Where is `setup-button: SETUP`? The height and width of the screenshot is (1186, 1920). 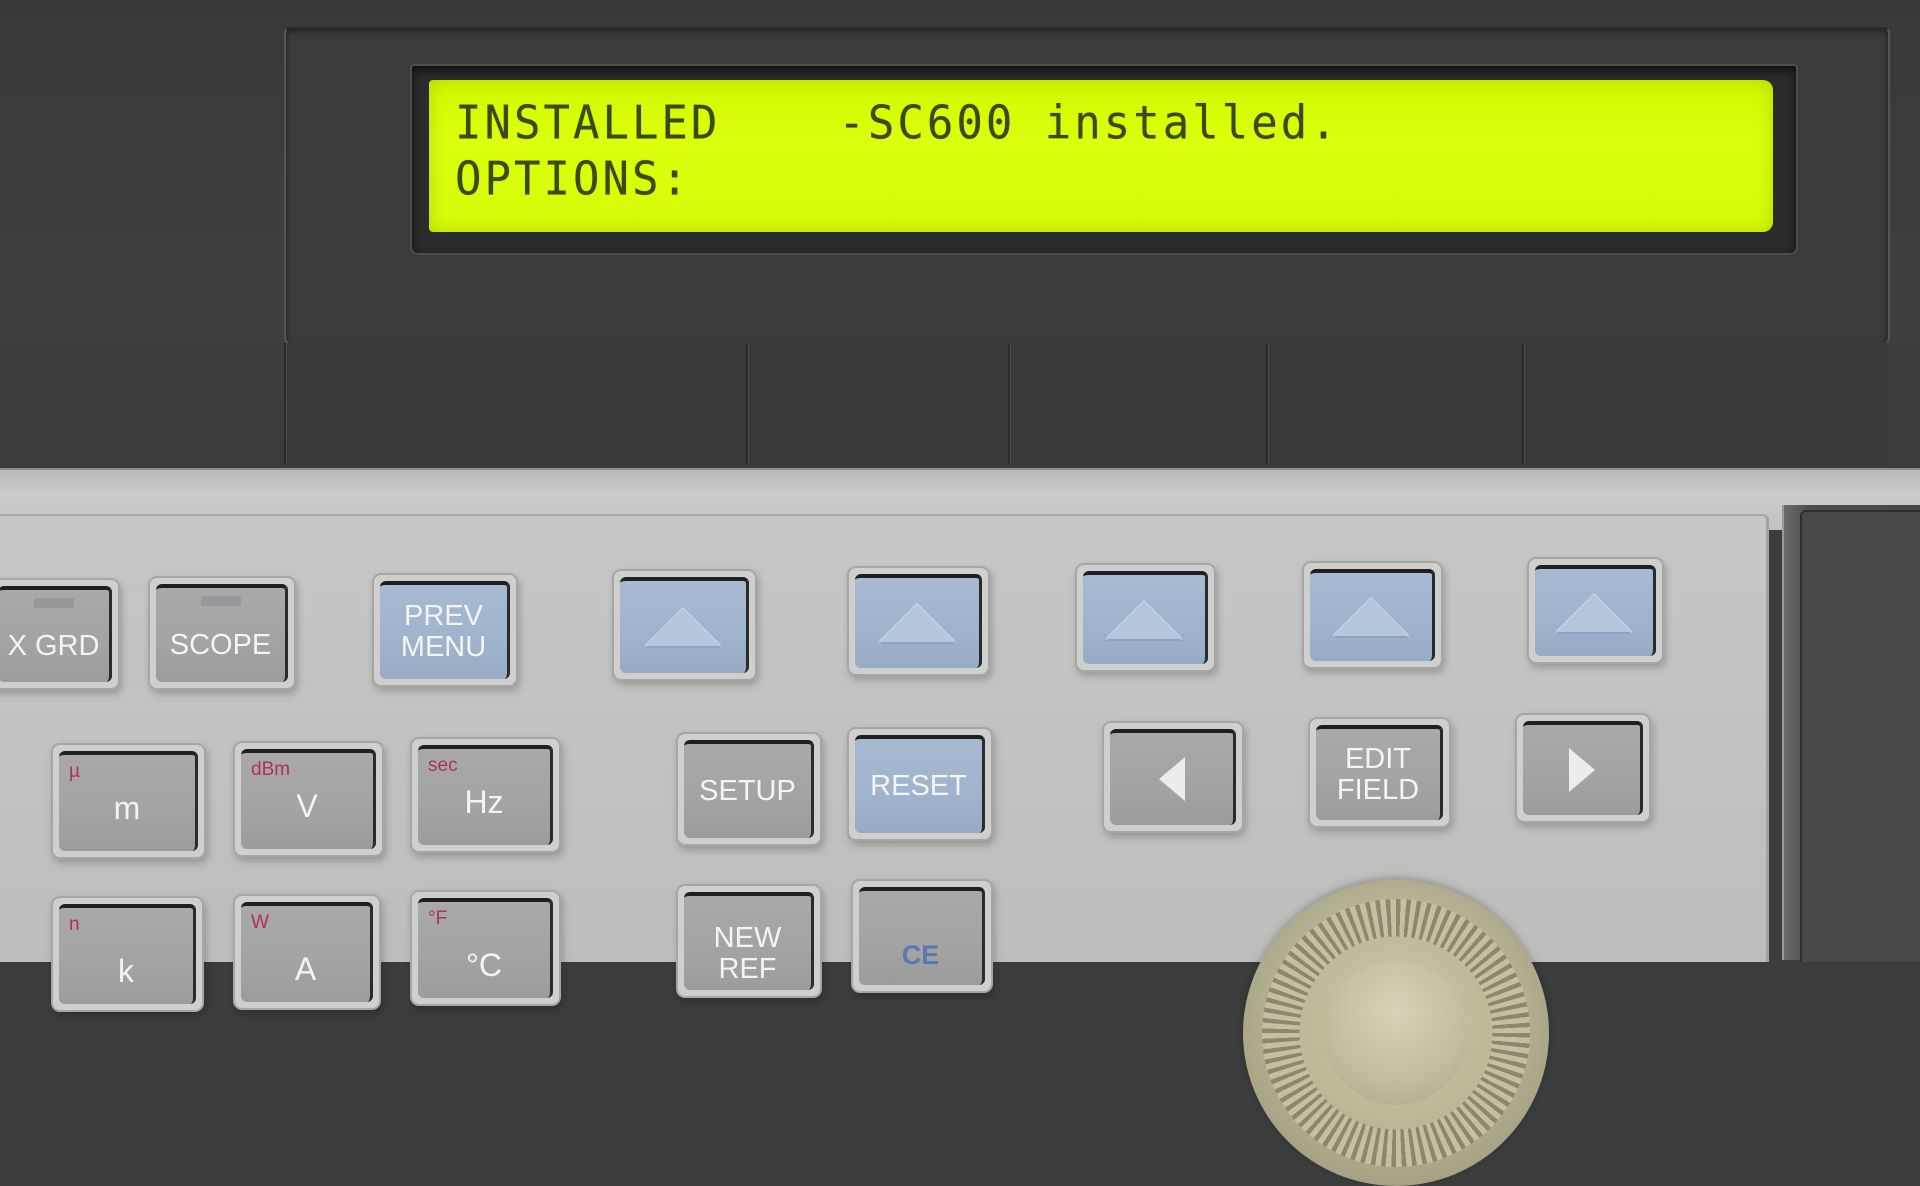 setup-button: SETUP is located at coordinates (749, 789).